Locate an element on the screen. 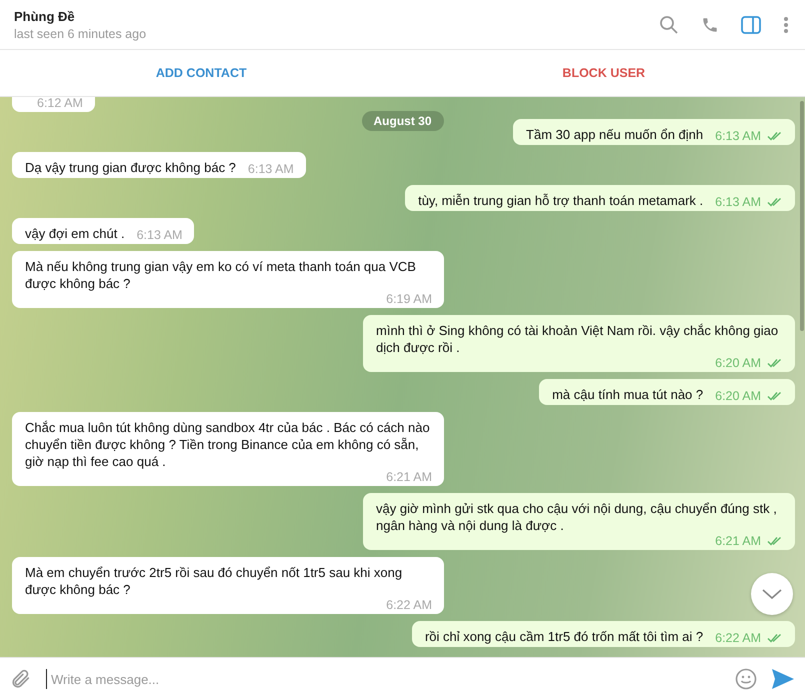 The image size is (805, 700). message-text: Chắc mua luôn tút không dùng sandbox 4tr của bác . Bác có cách nào chuyển tiền được không ? Tiền trong Binance của em không có sẵn, giờ nạp thì fee cao quá . is located at coordinates (228, 444).